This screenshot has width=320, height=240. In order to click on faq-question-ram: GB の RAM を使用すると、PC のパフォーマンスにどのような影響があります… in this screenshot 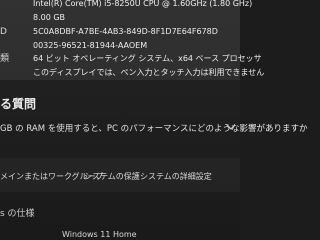, I will do `click(154, 128)`.